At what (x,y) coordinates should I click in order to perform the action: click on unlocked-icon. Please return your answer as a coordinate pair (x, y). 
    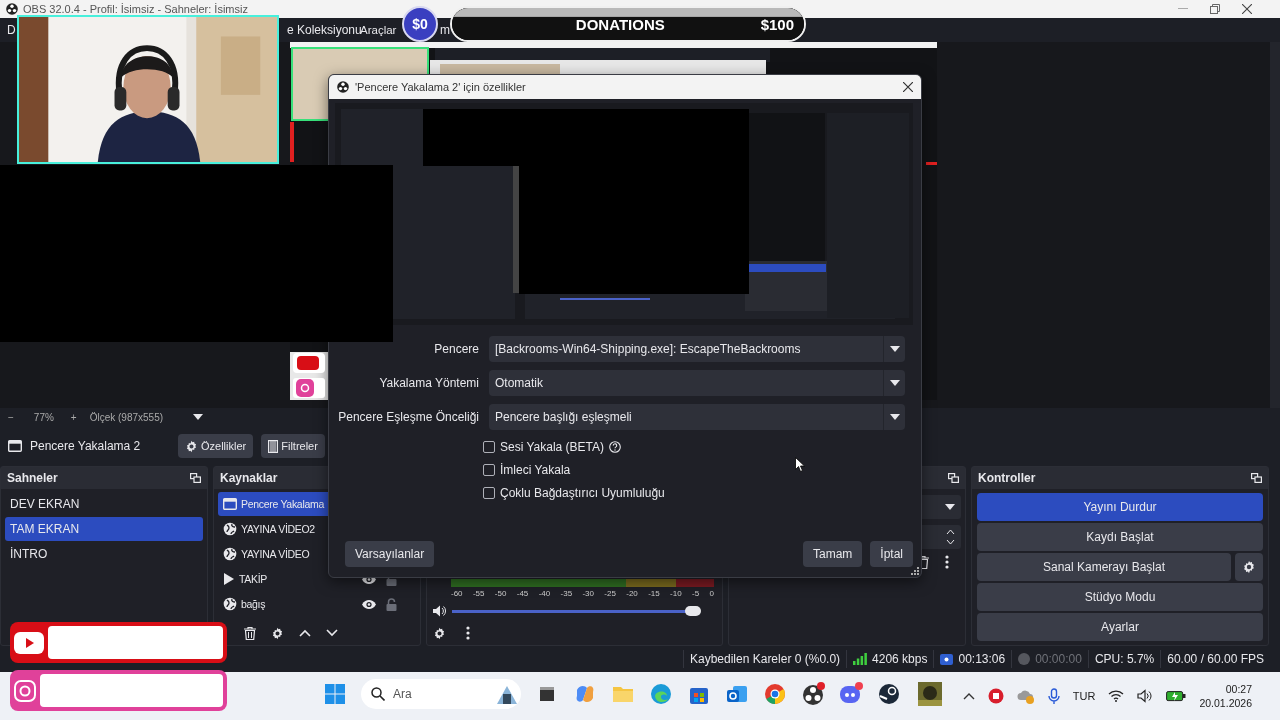
    Looking at the image, I should click on (391, 604).